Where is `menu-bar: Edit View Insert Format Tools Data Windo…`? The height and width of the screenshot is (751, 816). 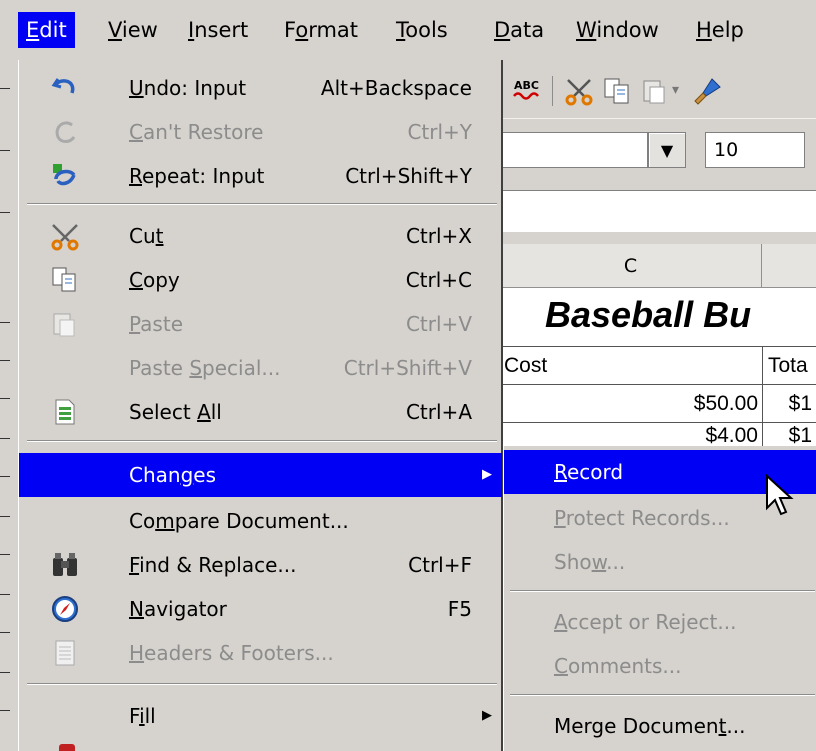
menu-bar: Edit View Insert Format Tools Data Windo… is located at coordinates (408, 30).